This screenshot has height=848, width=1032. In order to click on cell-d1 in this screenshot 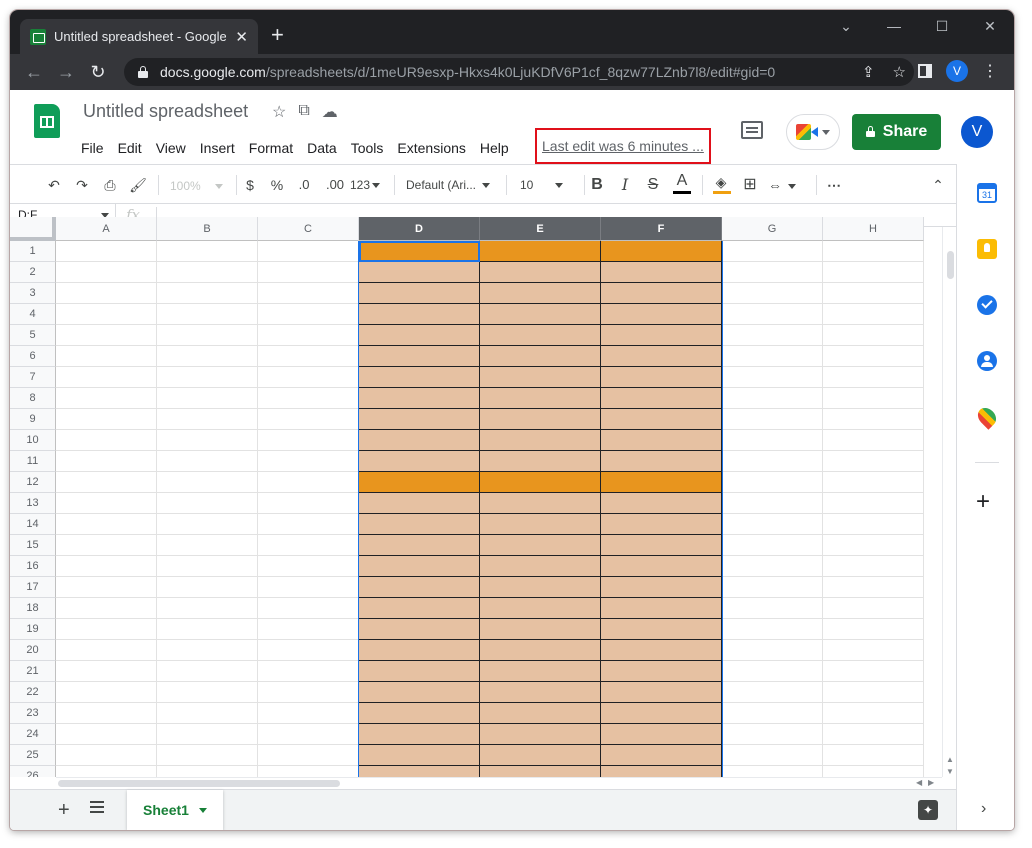, I will do `click(419, 251)`.